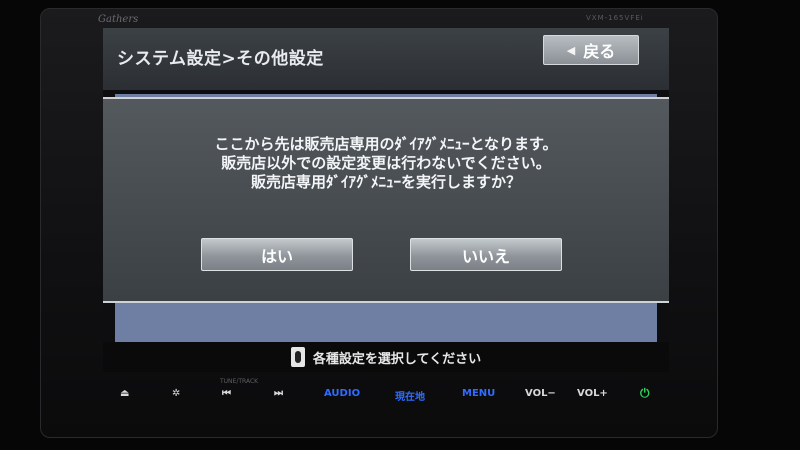 The image size is (800, 450). I want to click on no-button: いいえ, so click(486, 254).